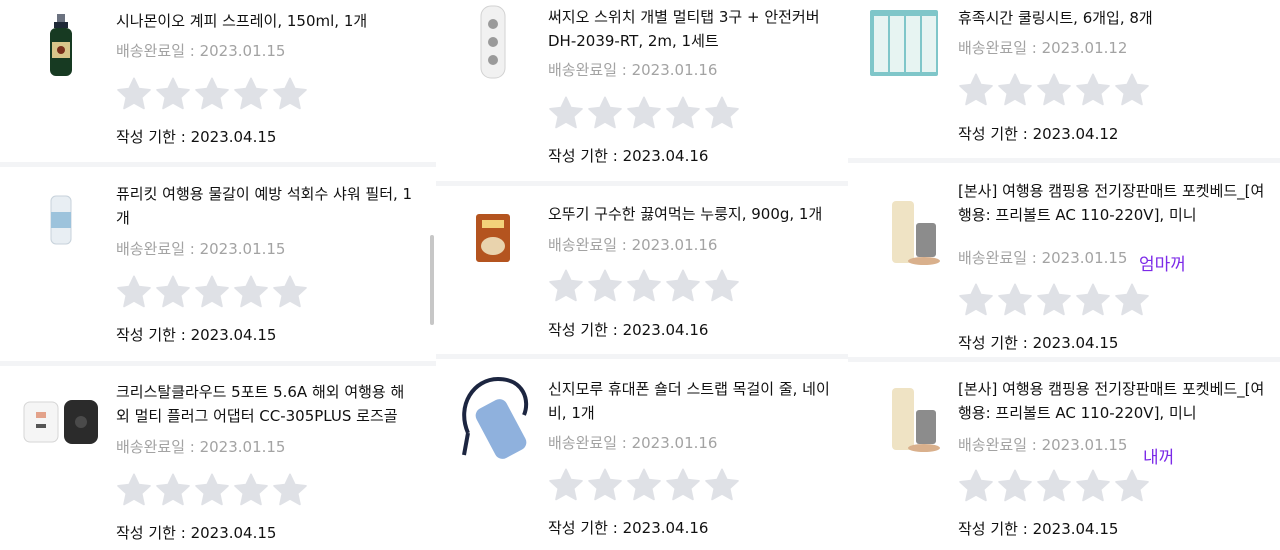 The width and height of the screenshot is (1280, 550). I want to click on product-title: 퓨리킷 여행용 물갈이 예방 석회수 샤워 필터, 1개, so click(264, 206).